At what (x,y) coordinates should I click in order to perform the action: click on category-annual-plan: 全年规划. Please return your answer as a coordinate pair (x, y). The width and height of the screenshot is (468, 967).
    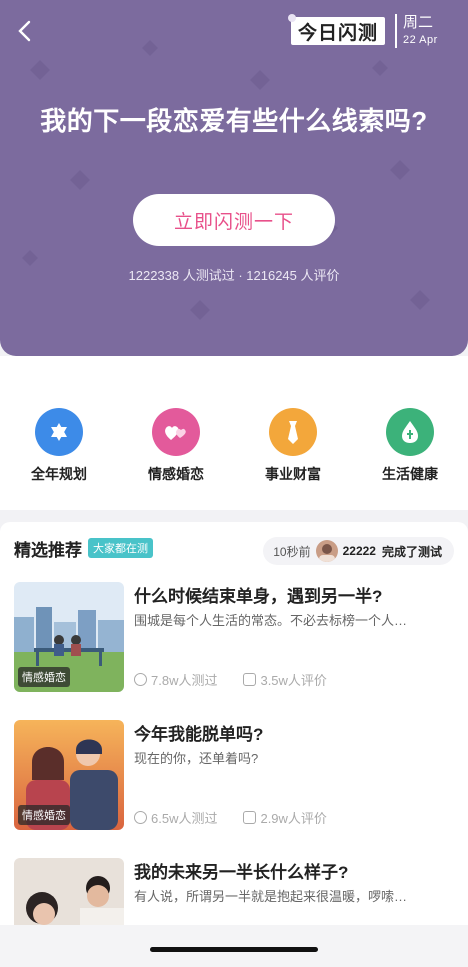
    Looking at the image, I should click on (59, 446).